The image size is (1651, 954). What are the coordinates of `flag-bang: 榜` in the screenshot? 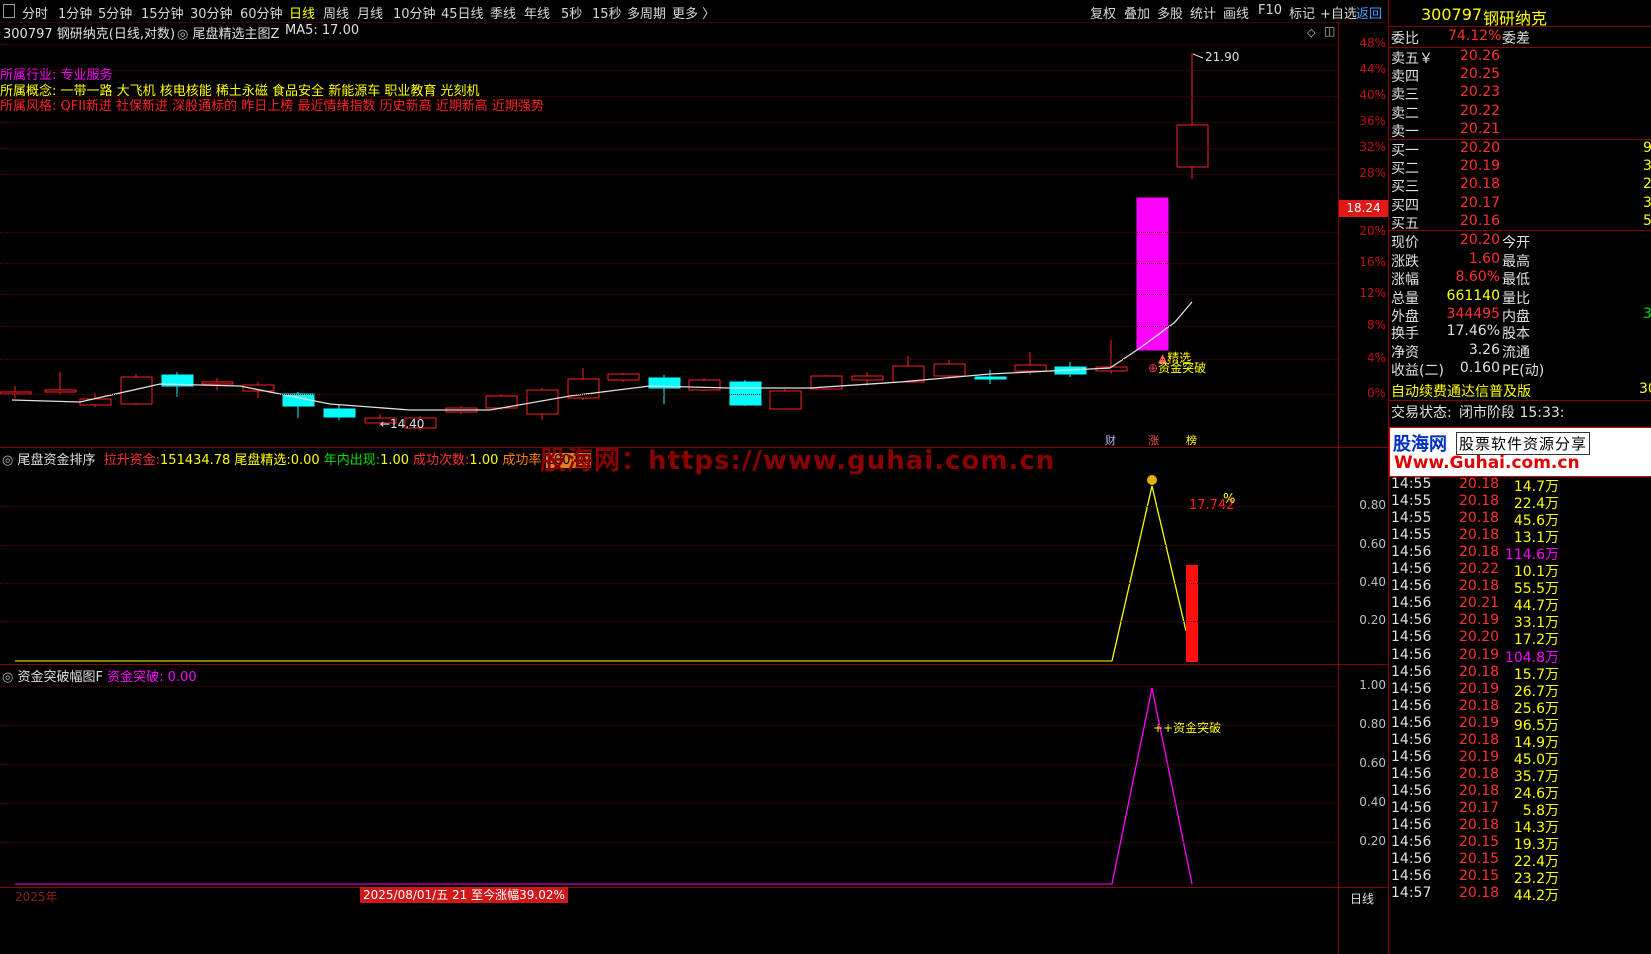 It's located at (1191, 440).